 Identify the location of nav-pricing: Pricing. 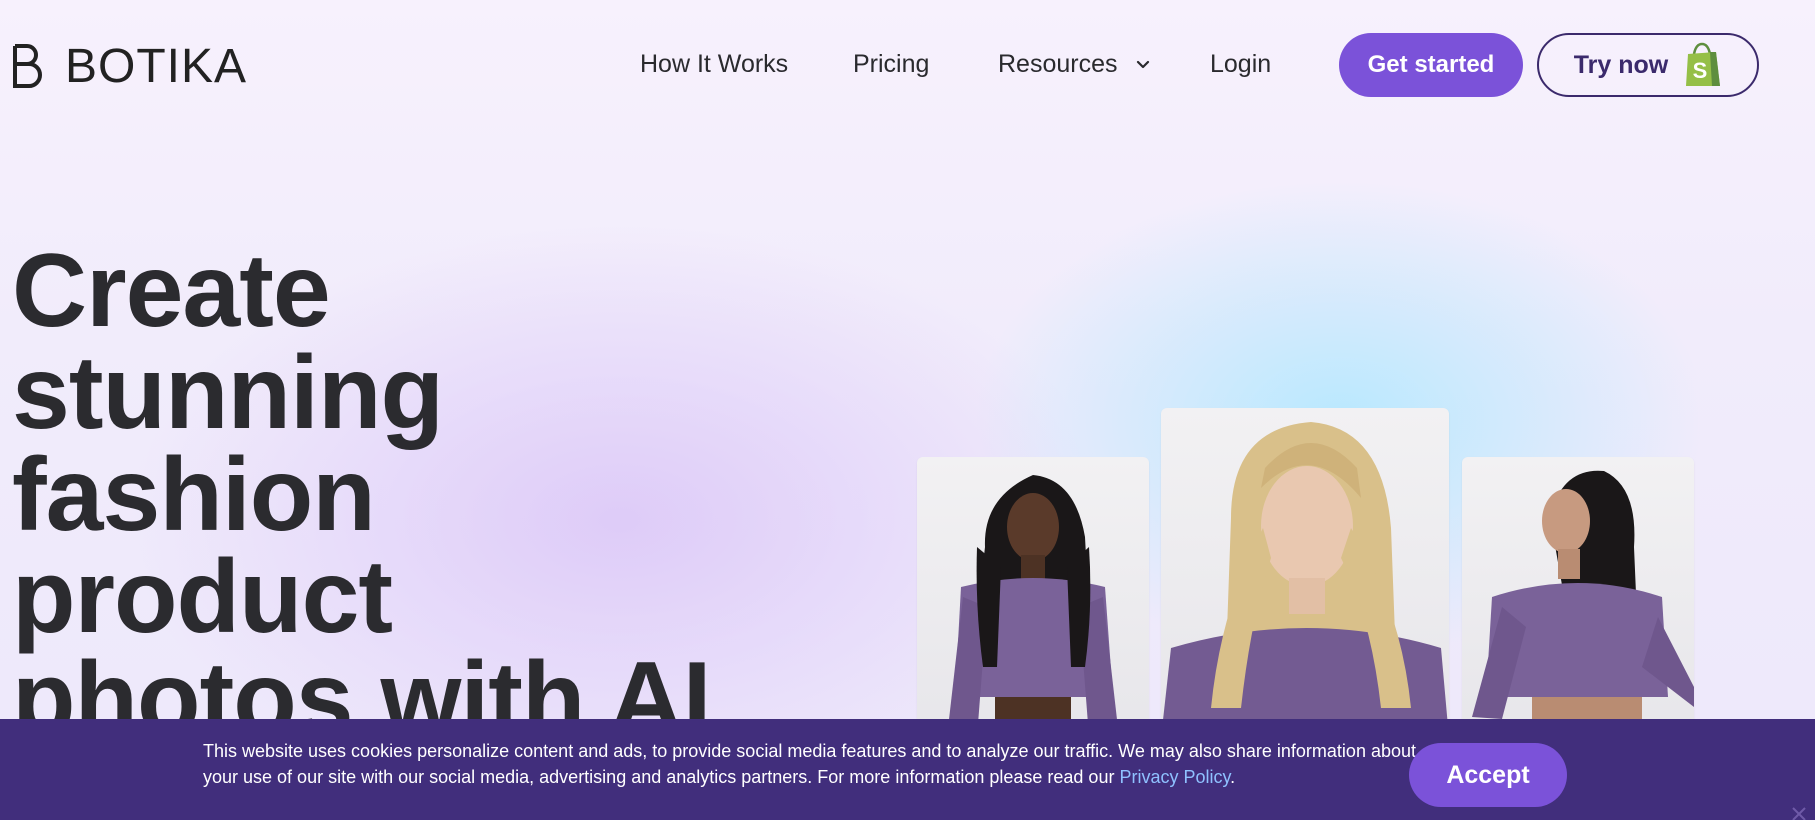
(891, 64).